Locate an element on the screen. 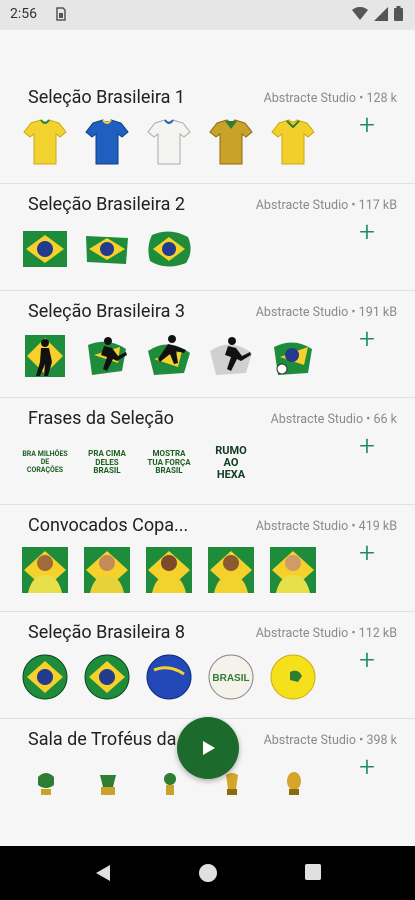 The height and width of the screenshot is (900, 415). sticker-phrase-text: RUMO AO HEXA is located at coordinates (231, 462).